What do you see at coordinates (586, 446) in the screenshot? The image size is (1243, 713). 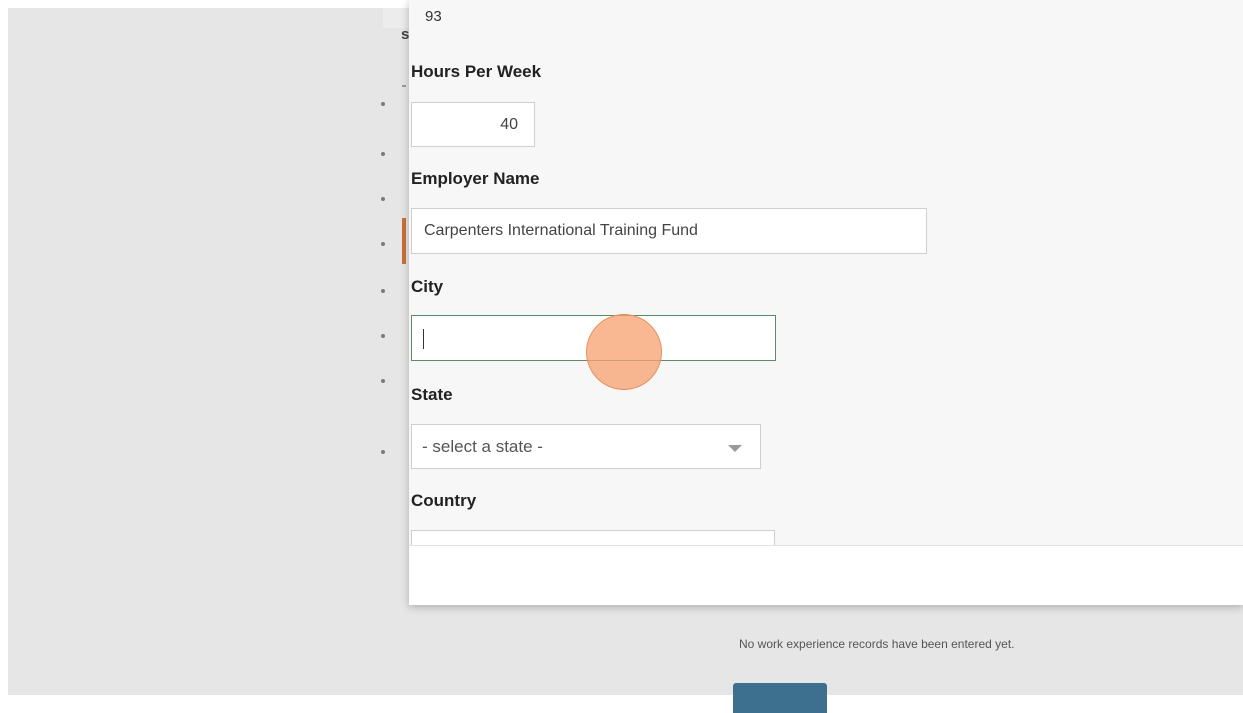 I see `state-select: - select a state -` at bounding box center [586, 446].